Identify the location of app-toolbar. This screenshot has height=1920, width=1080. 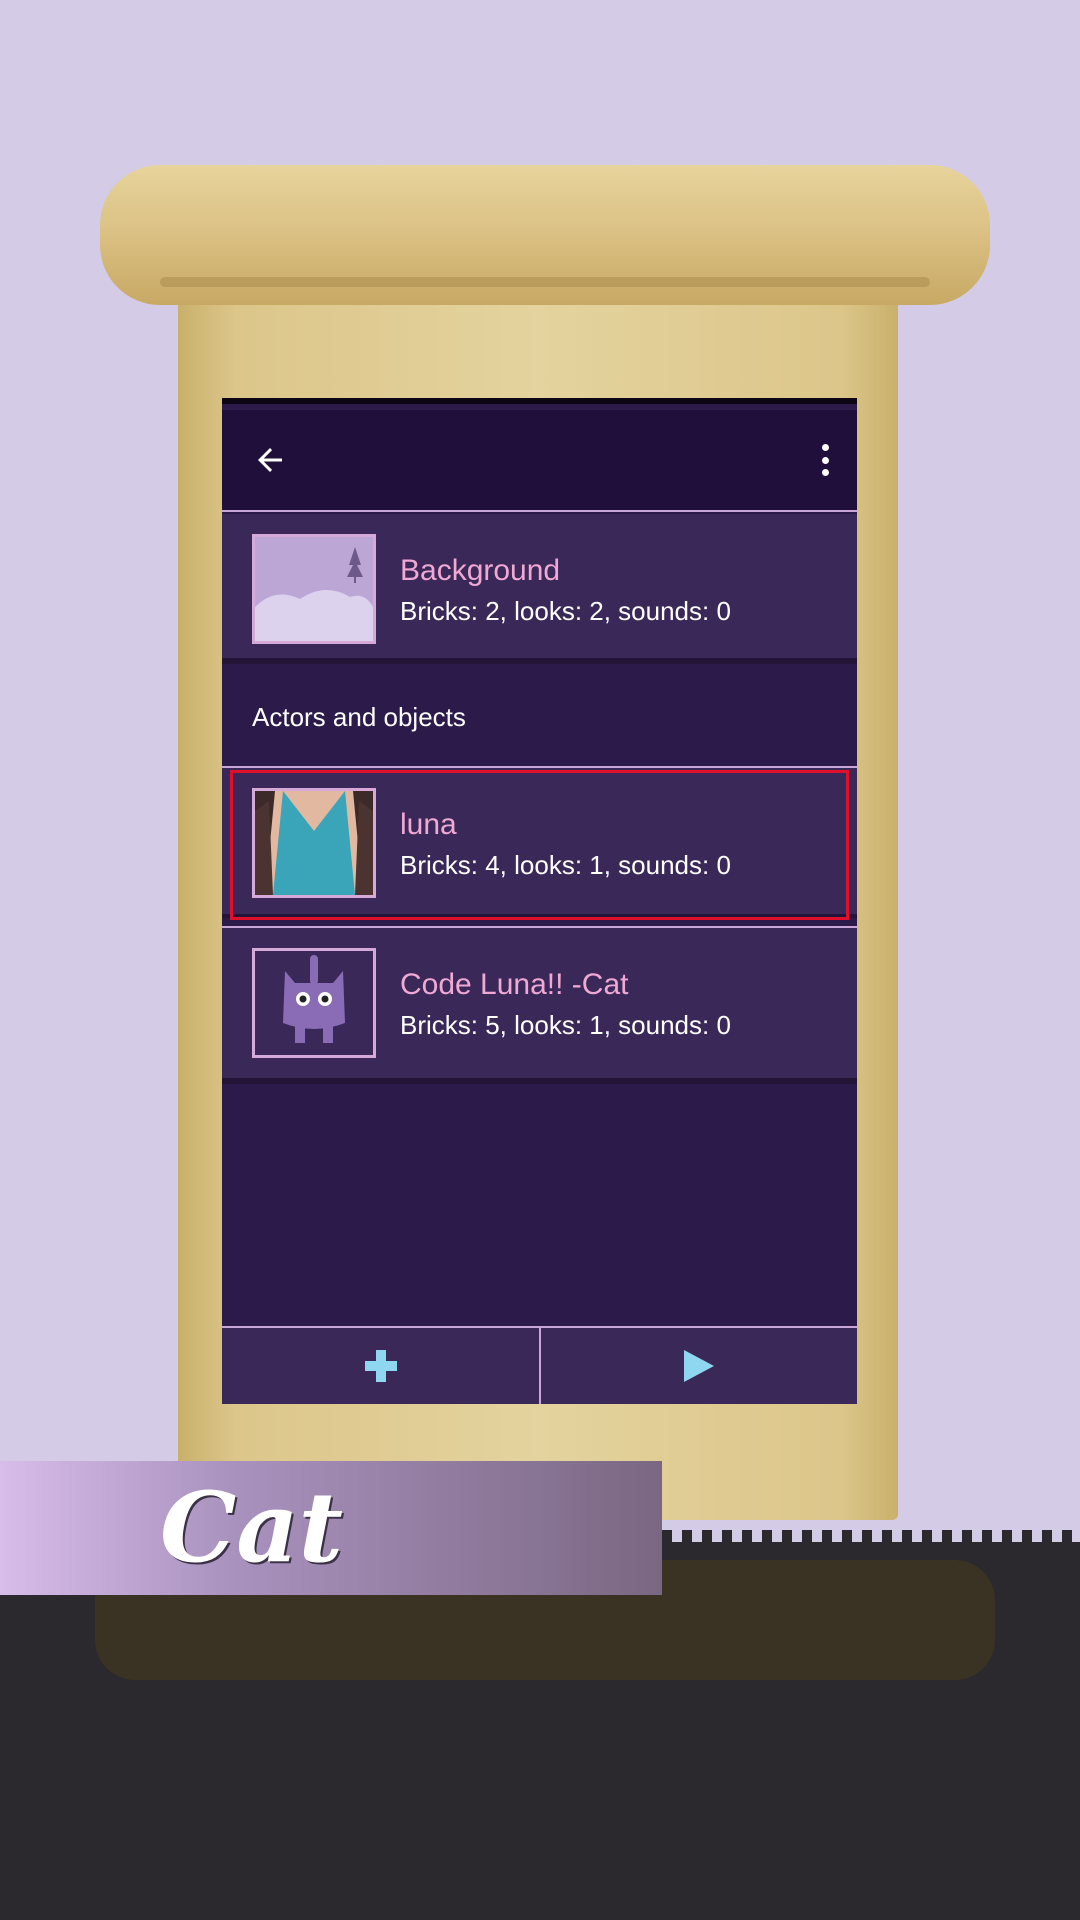
(539, 461).